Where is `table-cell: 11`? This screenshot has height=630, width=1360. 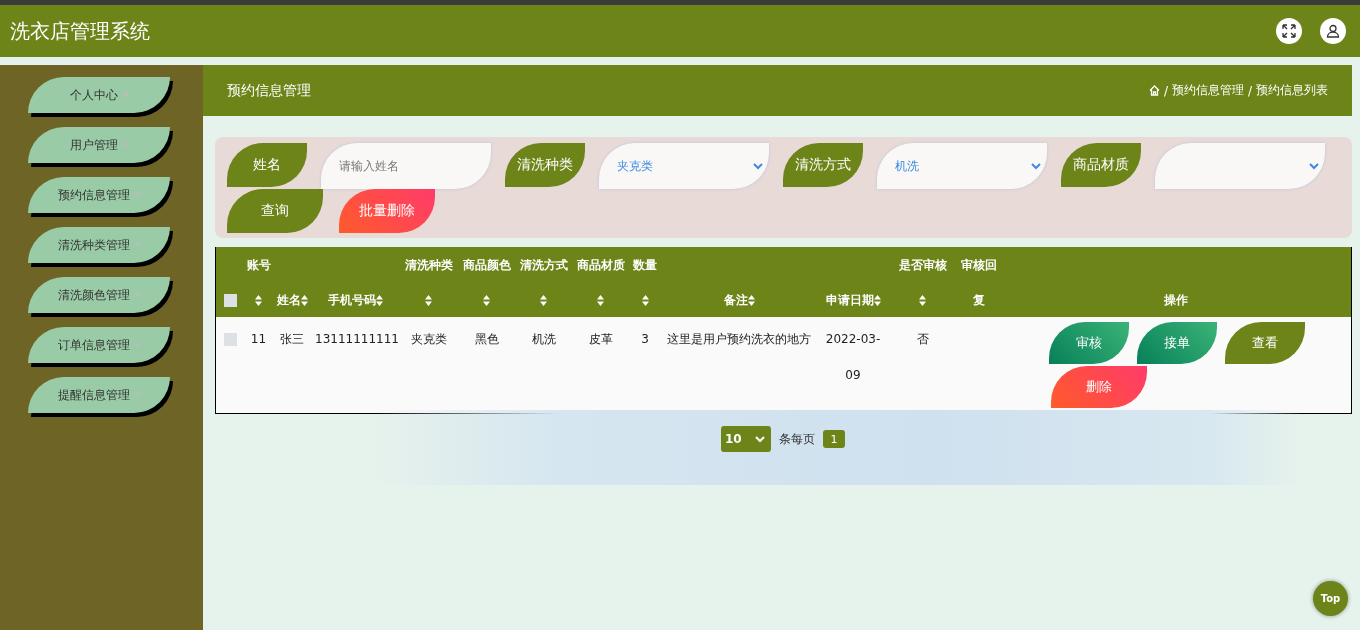
table-cell: 11 is located at coordinates (258, 339).